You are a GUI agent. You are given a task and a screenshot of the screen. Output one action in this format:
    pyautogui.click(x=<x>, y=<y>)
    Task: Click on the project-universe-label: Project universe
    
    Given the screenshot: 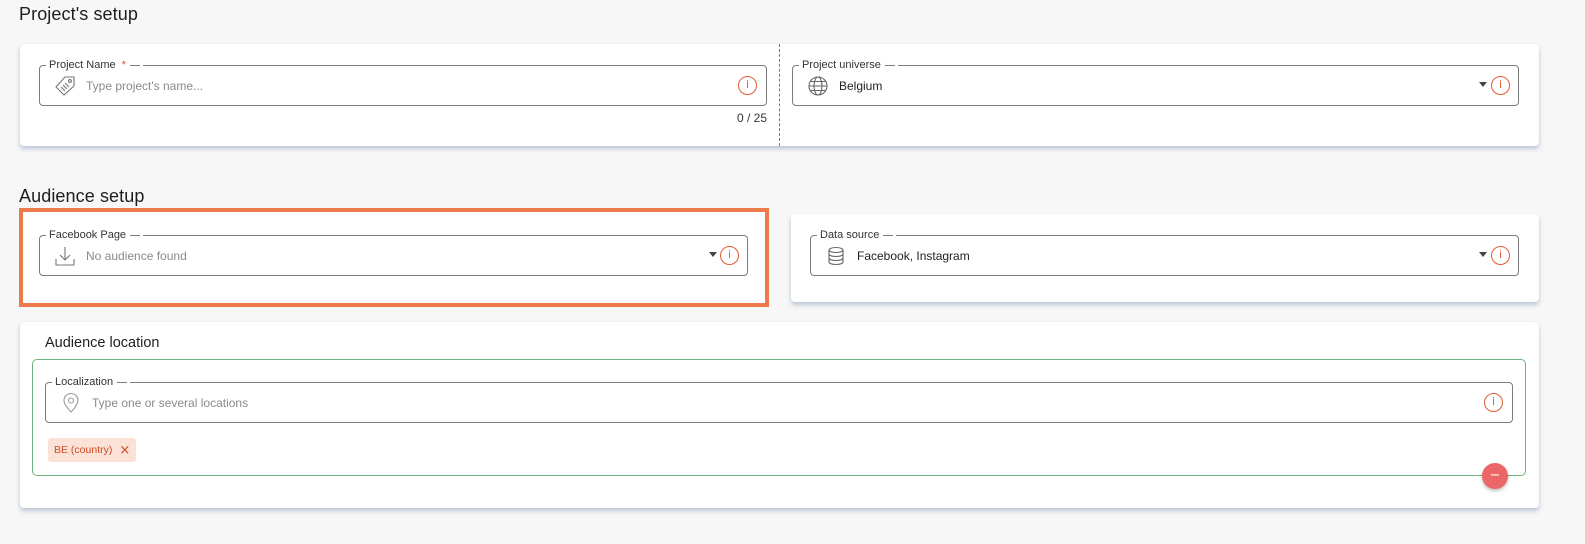 What is the action you would take?
    pyautogui.click(x=848, y=65)
    